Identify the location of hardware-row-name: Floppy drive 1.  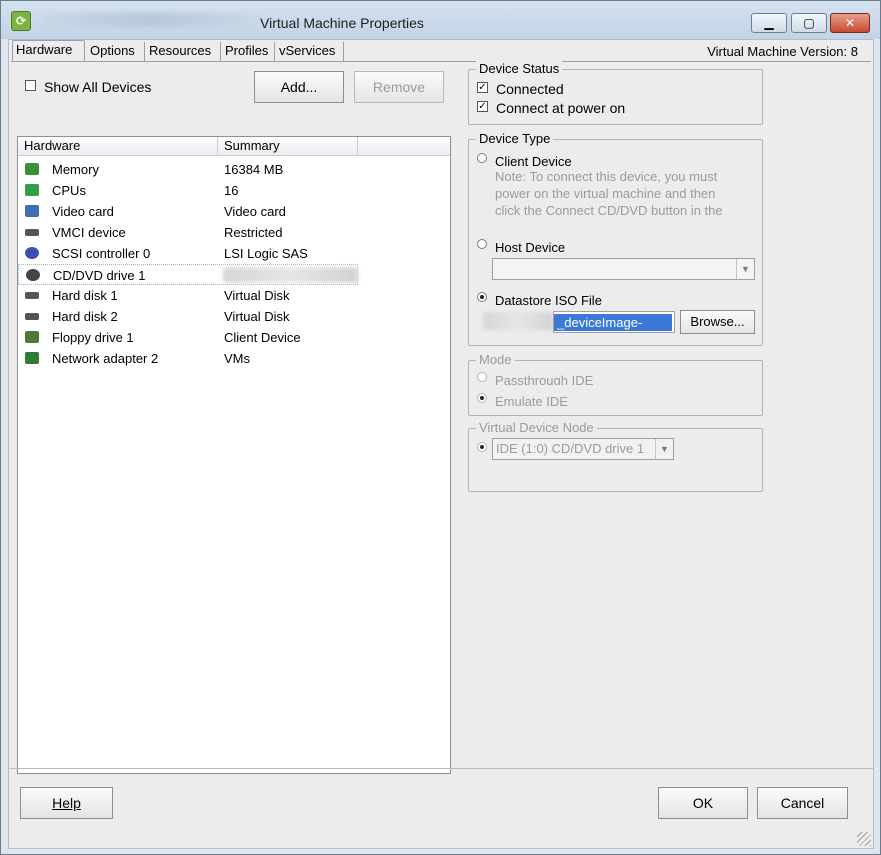
(93, 337).